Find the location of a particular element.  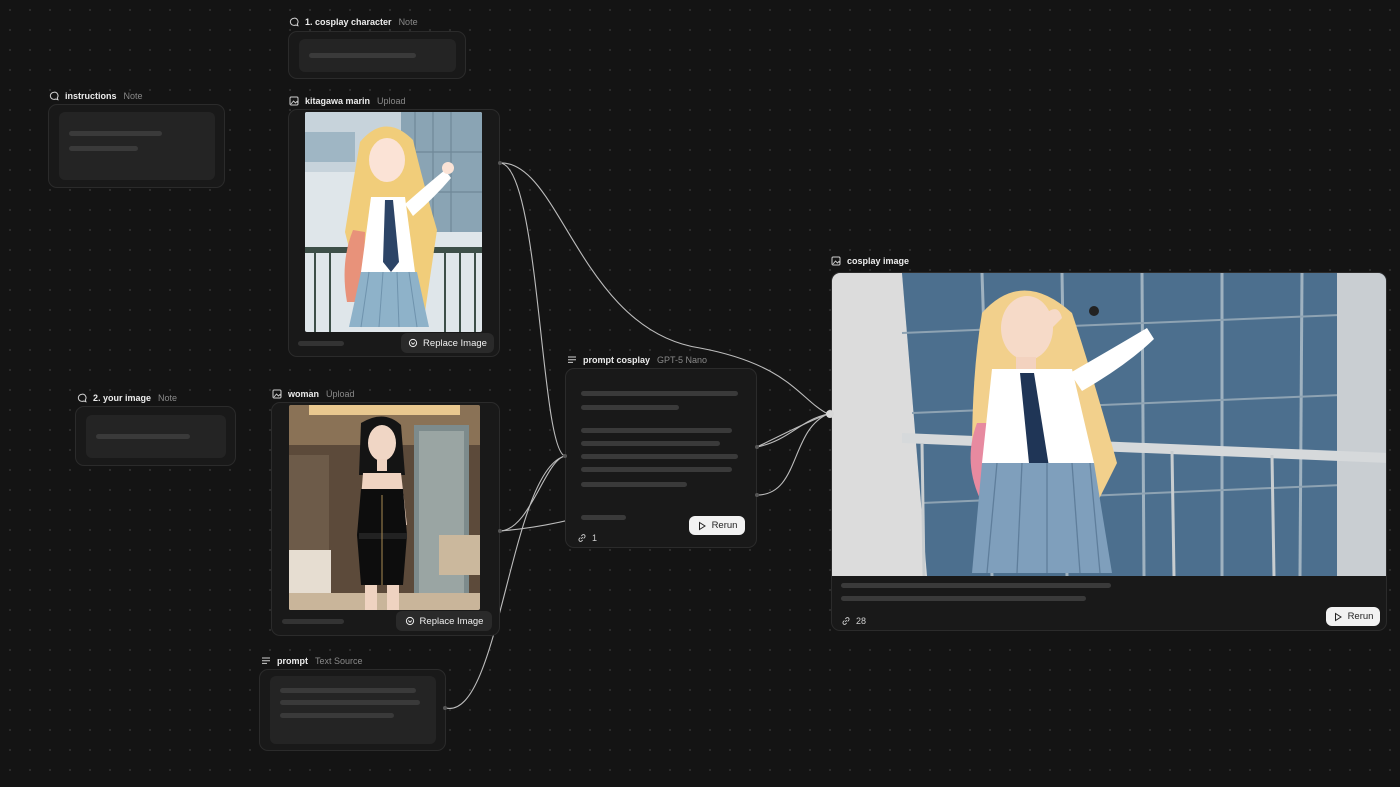

instructions-header: instructions Note is located at coordinates (96, 96).